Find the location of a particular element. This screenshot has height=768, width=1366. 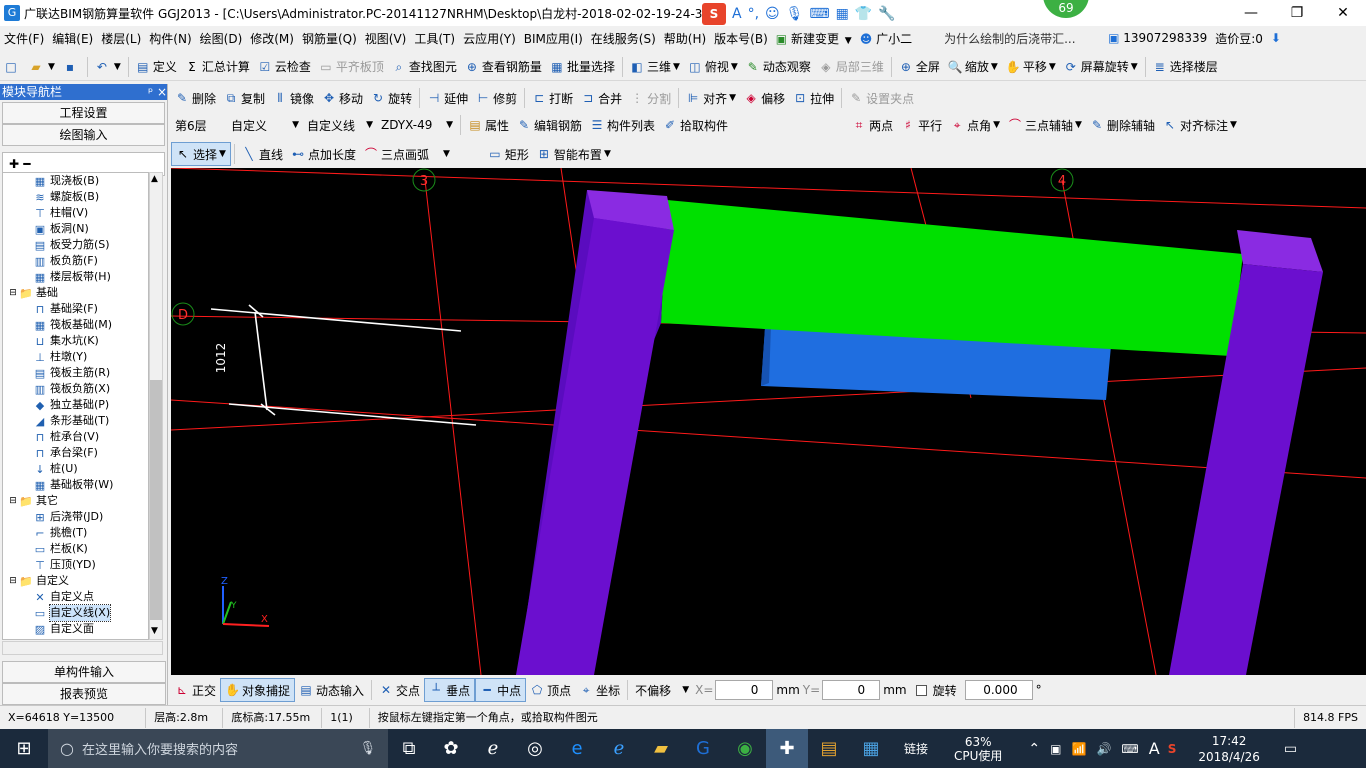

tree-item: ▦ 现浇板(B) is located at coordinates (75, 181).